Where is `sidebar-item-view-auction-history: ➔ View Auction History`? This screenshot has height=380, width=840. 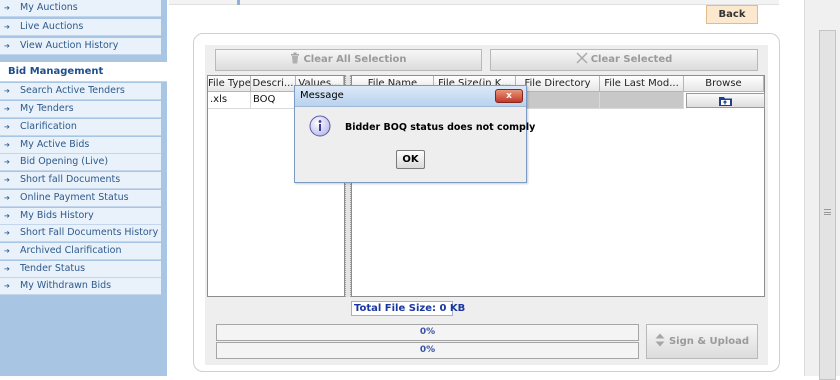
sidebar-item-view-auction-history: ➔ View Auction History is located at coordinates (80, 46).